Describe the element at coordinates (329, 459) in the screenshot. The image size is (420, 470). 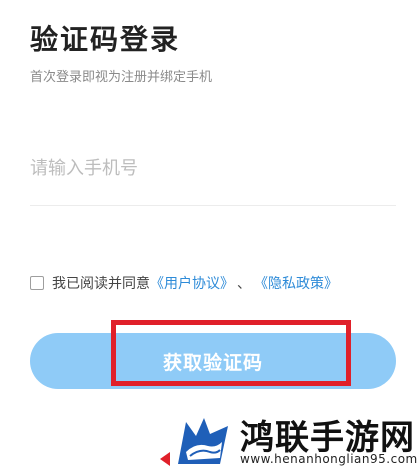
I see `watermark-url: www.henanhonglian95.com` at that location.